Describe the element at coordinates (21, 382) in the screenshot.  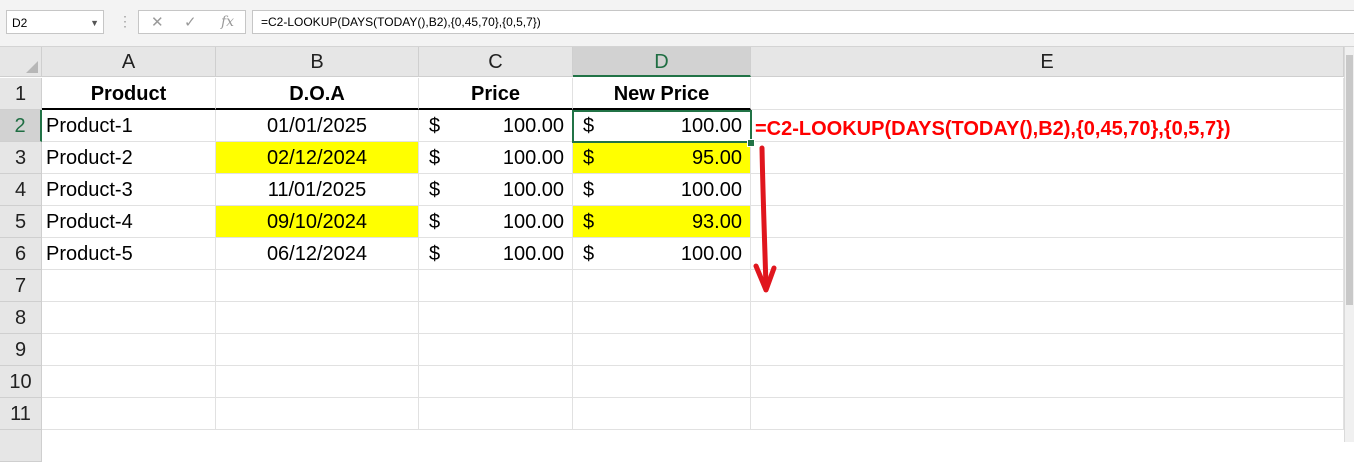
I see `row-header-10: 10` at that location.